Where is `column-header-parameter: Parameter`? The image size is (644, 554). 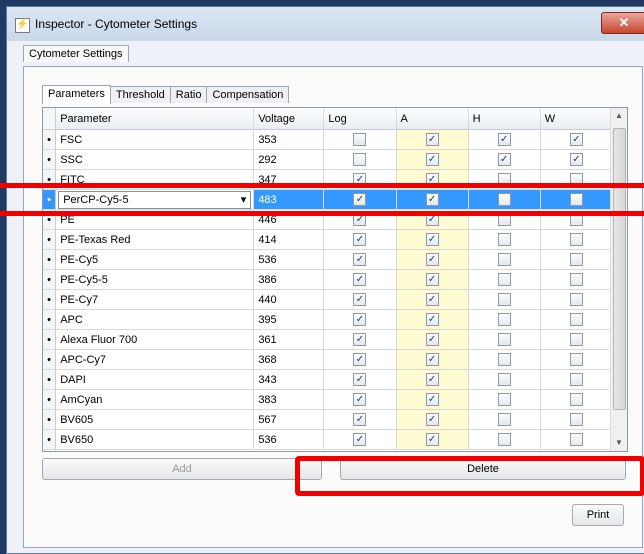
column-header-parameter: Parameter is located at coordinates (155, 119).